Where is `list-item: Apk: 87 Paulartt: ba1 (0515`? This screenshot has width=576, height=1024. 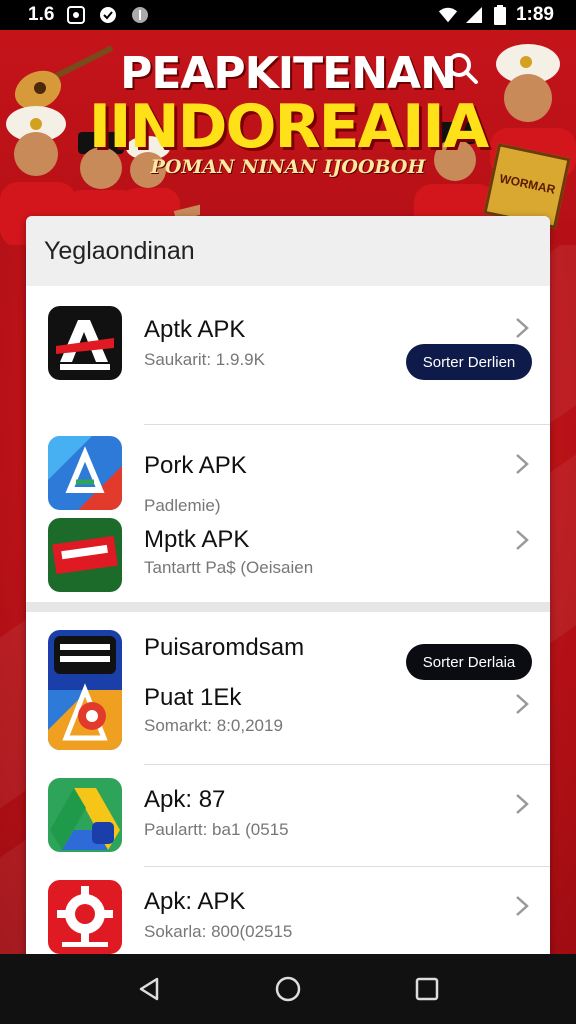 list-item: Apk: 87 Paulartt: ba1 (0515 is located at coordinates (288, 816).